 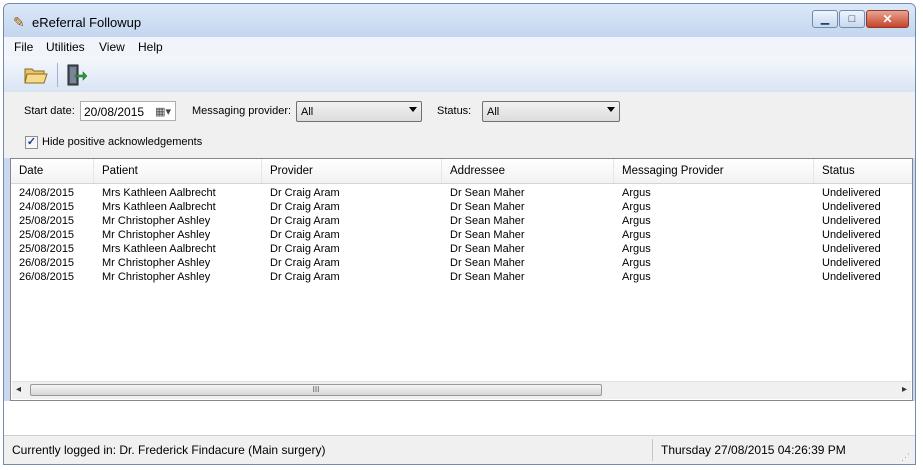 What do you see at coordinates (52, 171) in the screenshot?
I see `column-header-date: Date` at bounding box center [52, 171].